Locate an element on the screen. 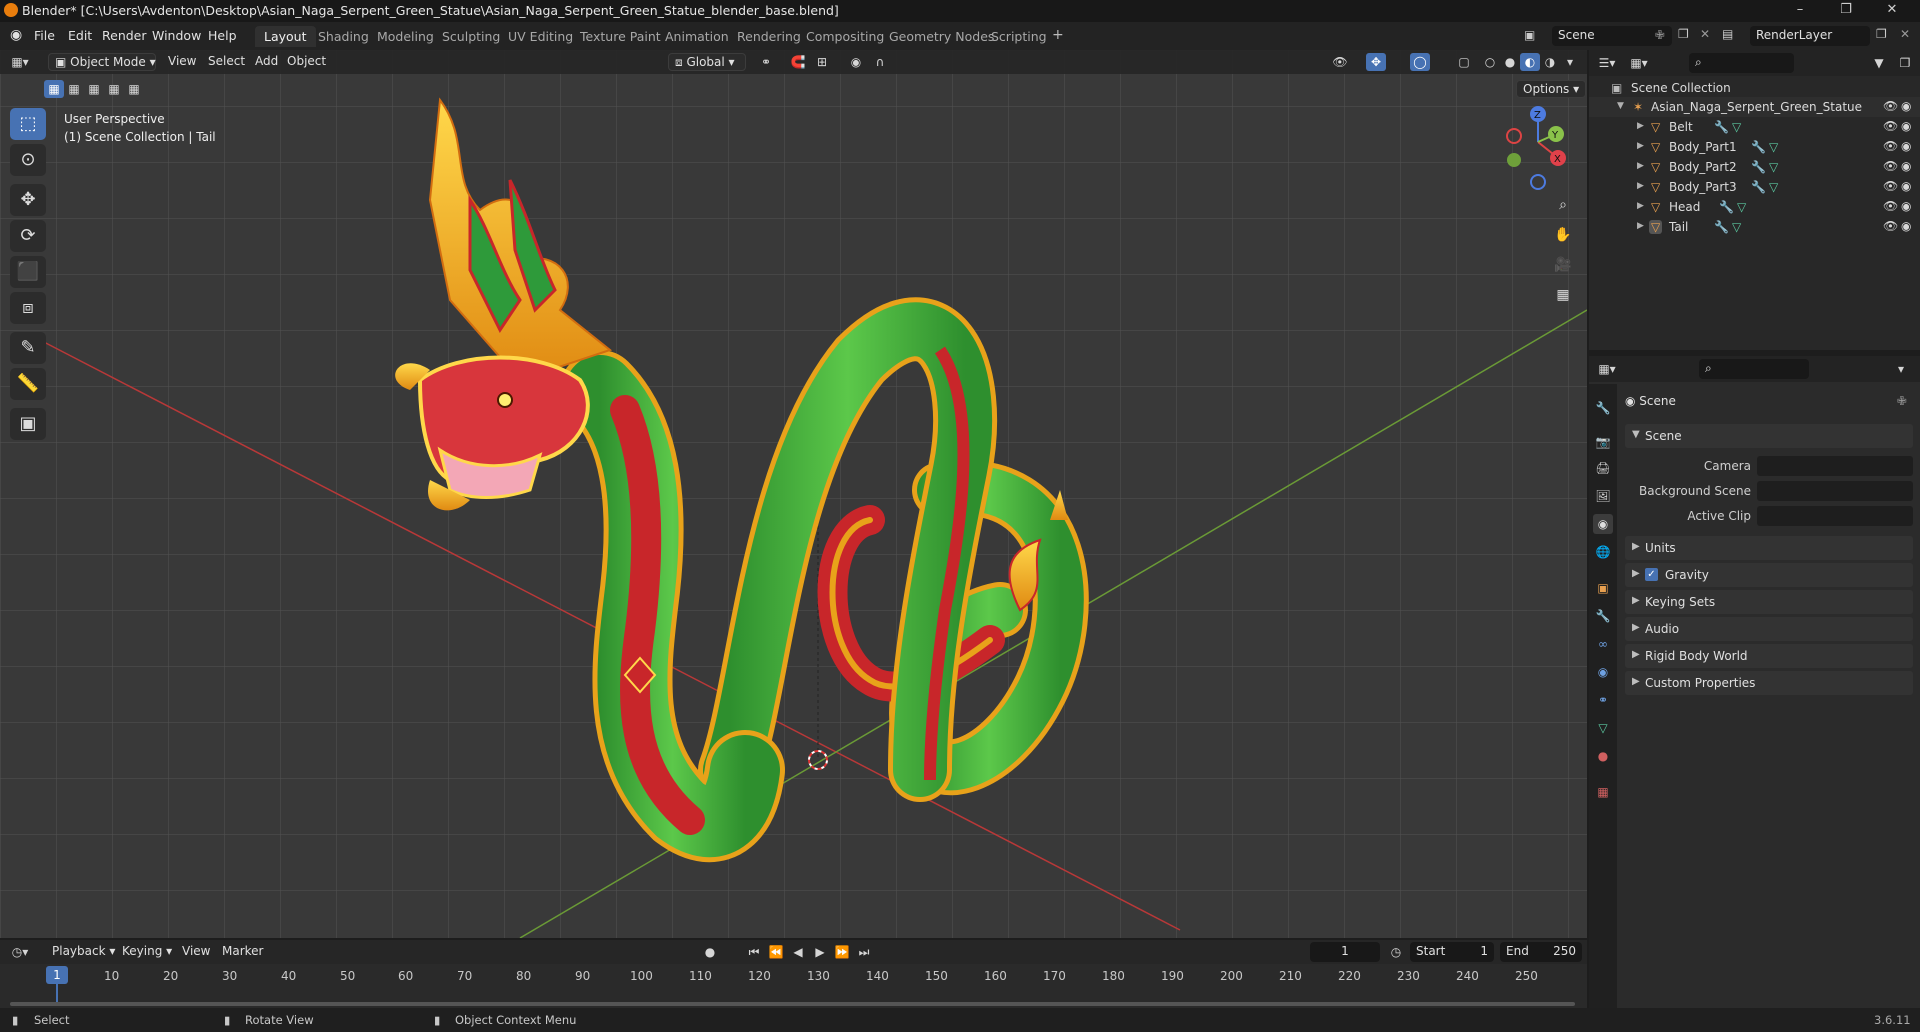  scene-panel-header: ▼ Scene is located at coordinates (1769, 436).